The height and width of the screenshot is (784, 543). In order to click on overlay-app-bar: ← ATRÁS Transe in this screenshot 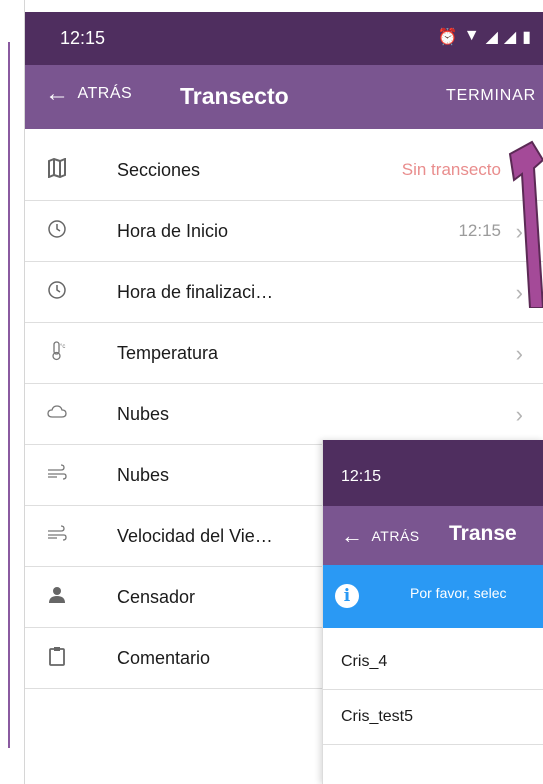, I will do `click(433, 535)`.